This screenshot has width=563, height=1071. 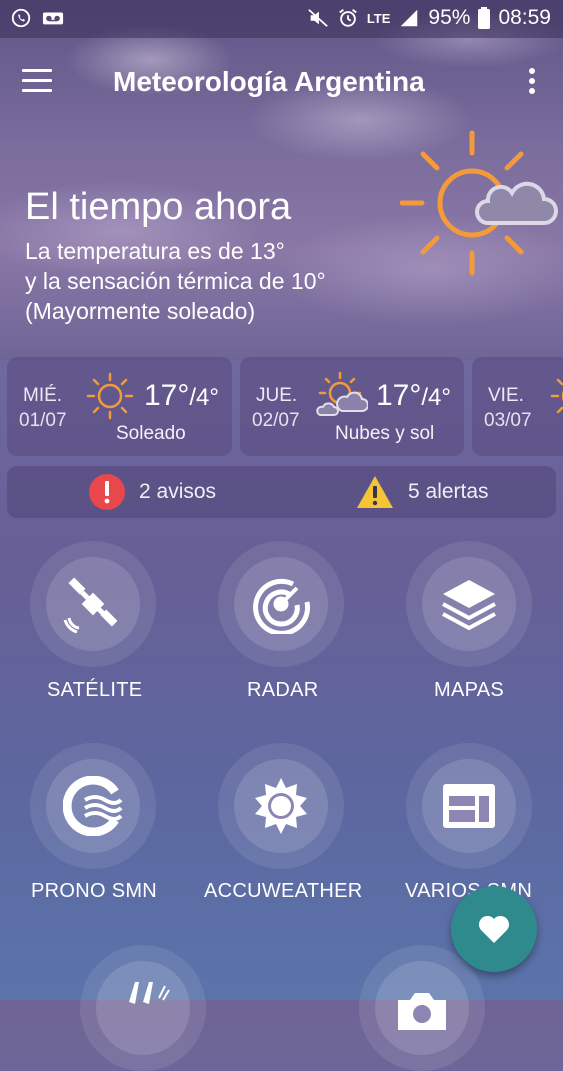 I want to click on alerts-bar: 2 avisos 5 alertas, so click(x=281, y=492).